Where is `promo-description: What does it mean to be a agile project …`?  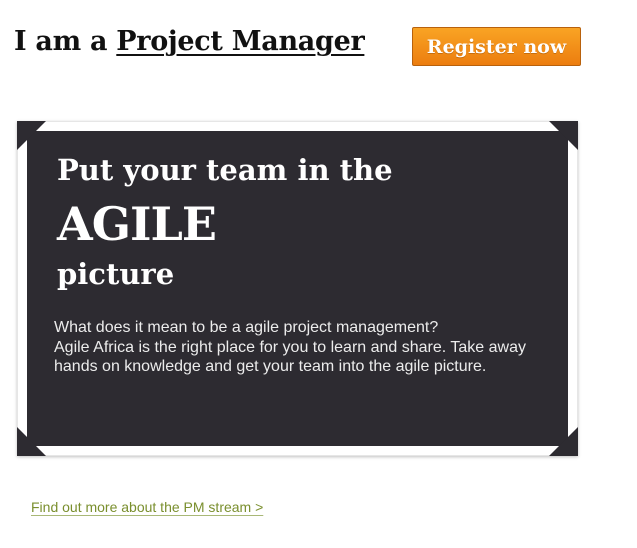
promo-description: What does it mean to be a agile project … is located at coordinates (294, 347).